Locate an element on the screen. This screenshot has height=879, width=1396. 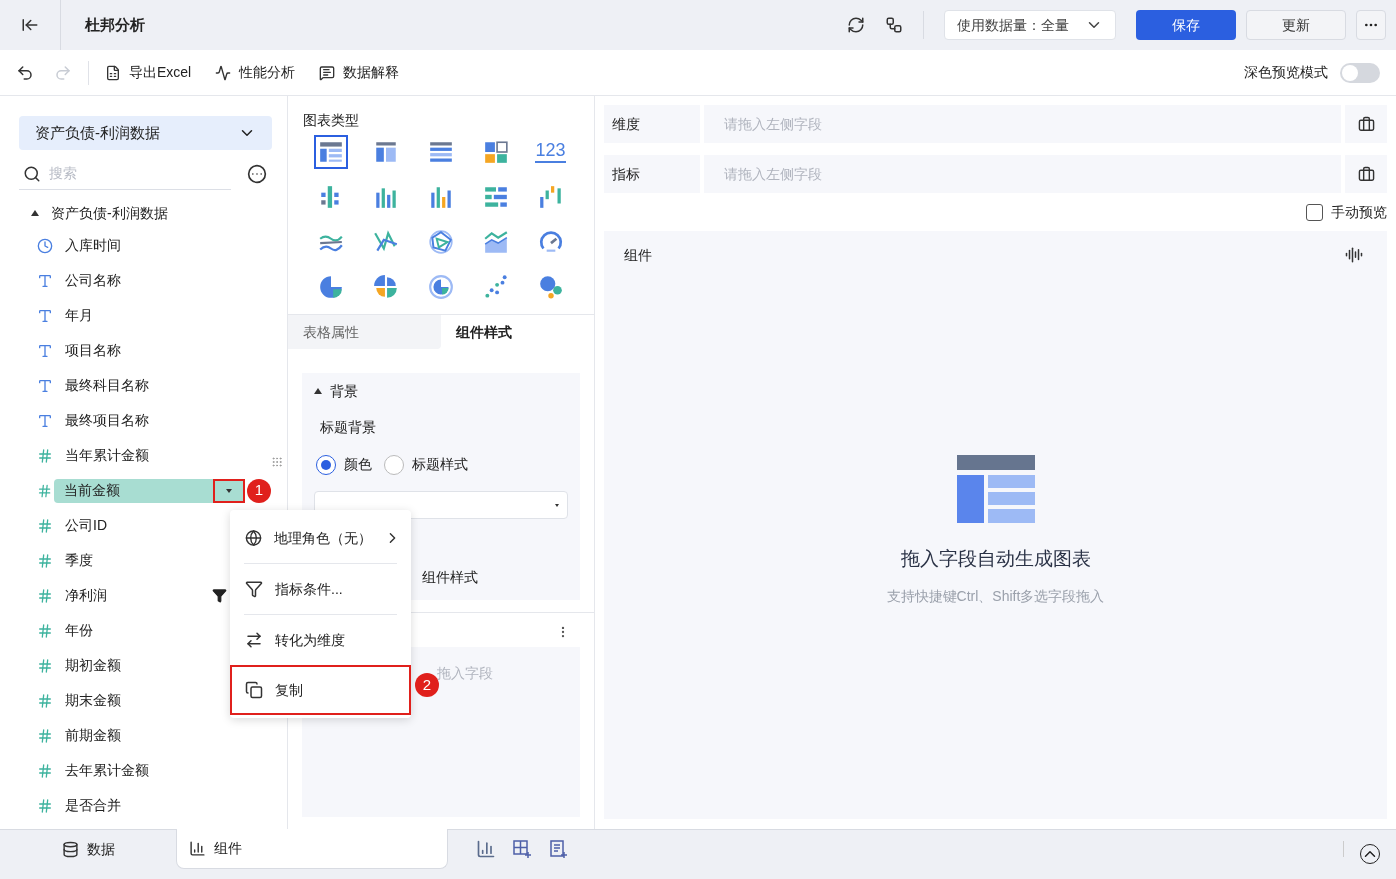
block-chart-icon is located at coordinates (495, 152).